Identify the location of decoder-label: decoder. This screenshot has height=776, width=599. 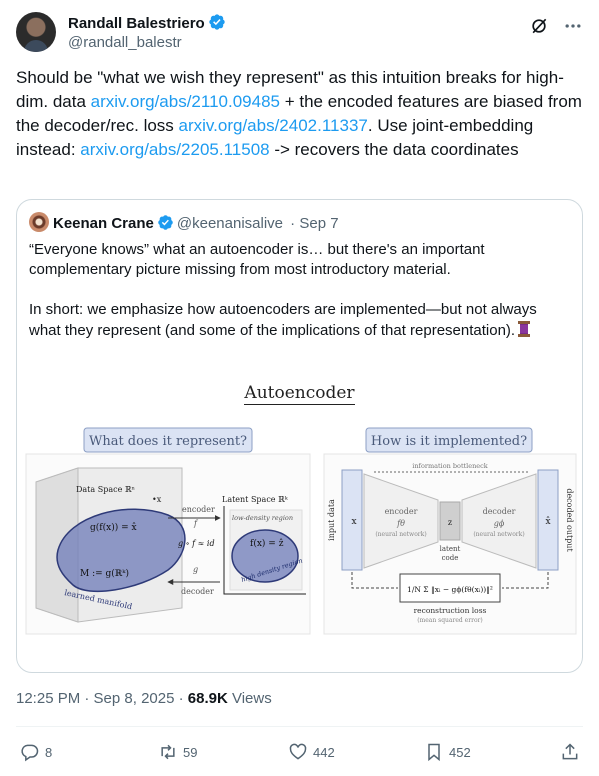
(197, 591).